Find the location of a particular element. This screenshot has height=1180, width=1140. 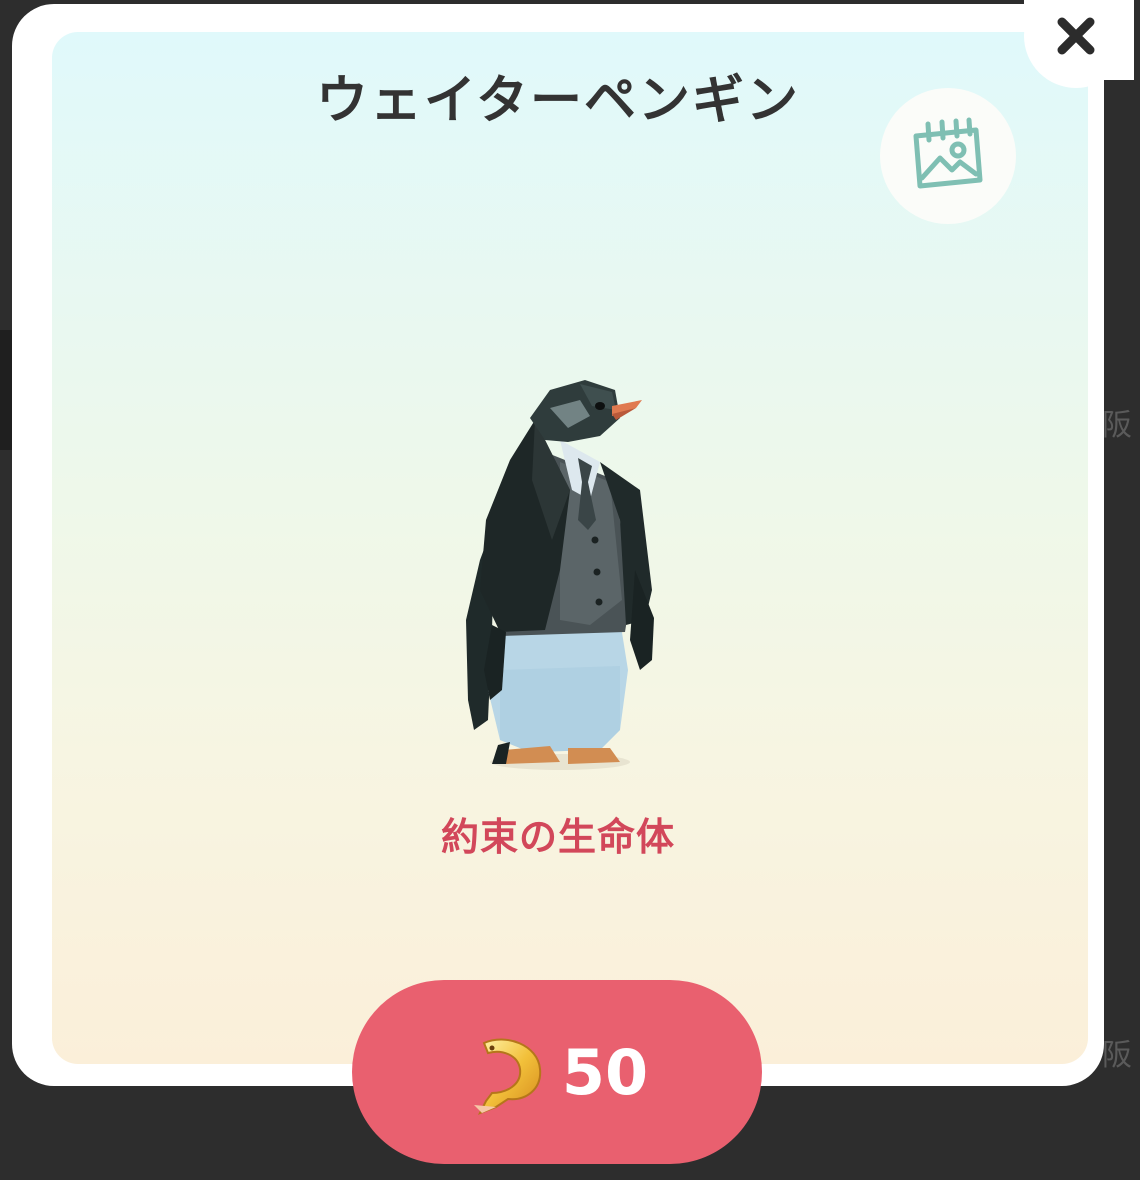

waiter-penguin-character is located at coordinates (560, 575).